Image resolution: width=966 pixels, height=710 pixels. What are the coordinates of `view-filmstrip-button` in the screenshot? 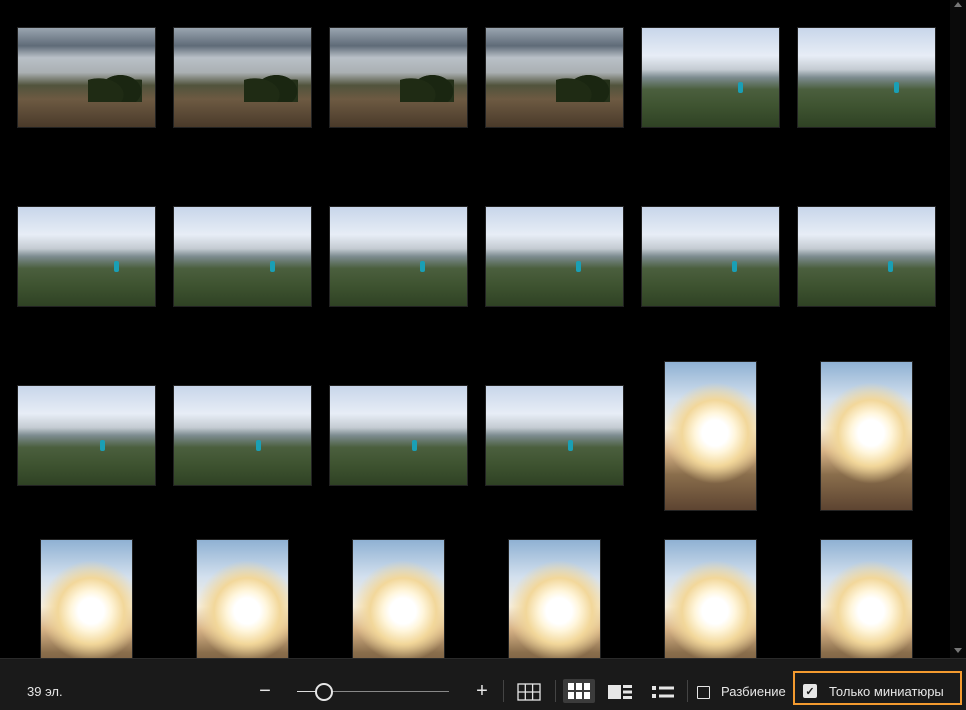 It's located at (620, 692).